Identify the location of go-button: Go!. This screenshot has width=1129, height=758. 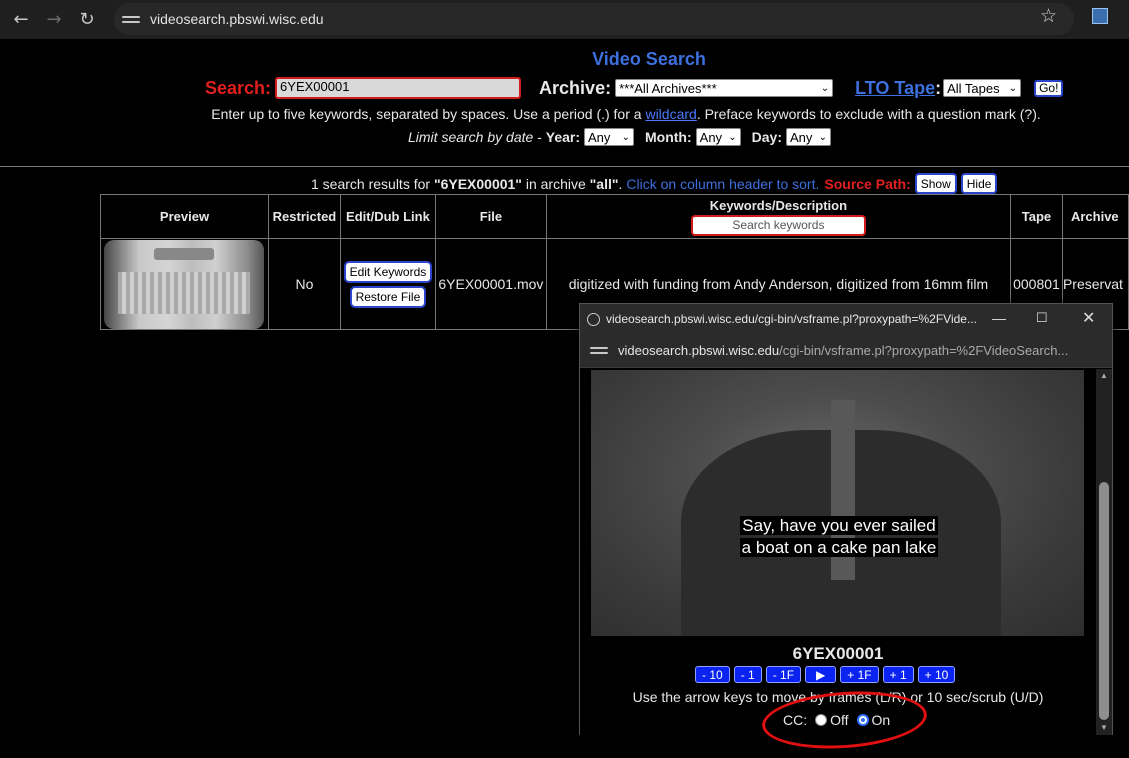
(1049, 88).